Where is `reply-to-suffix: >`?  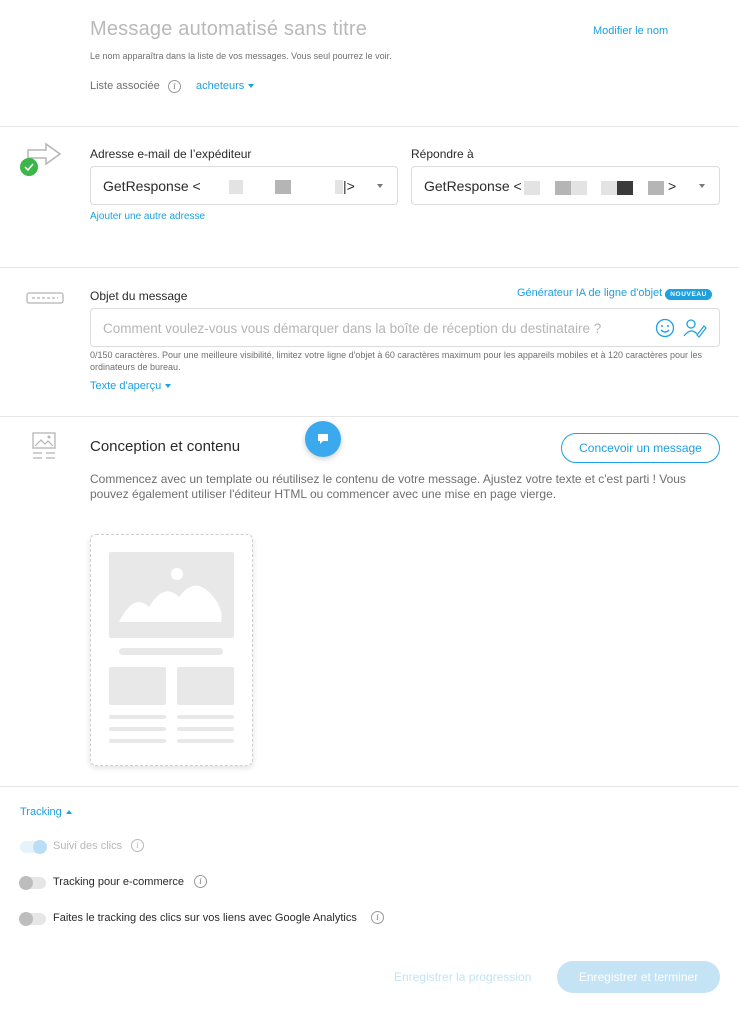 reply-to-suffix: > is located at coordinates (672, 186).